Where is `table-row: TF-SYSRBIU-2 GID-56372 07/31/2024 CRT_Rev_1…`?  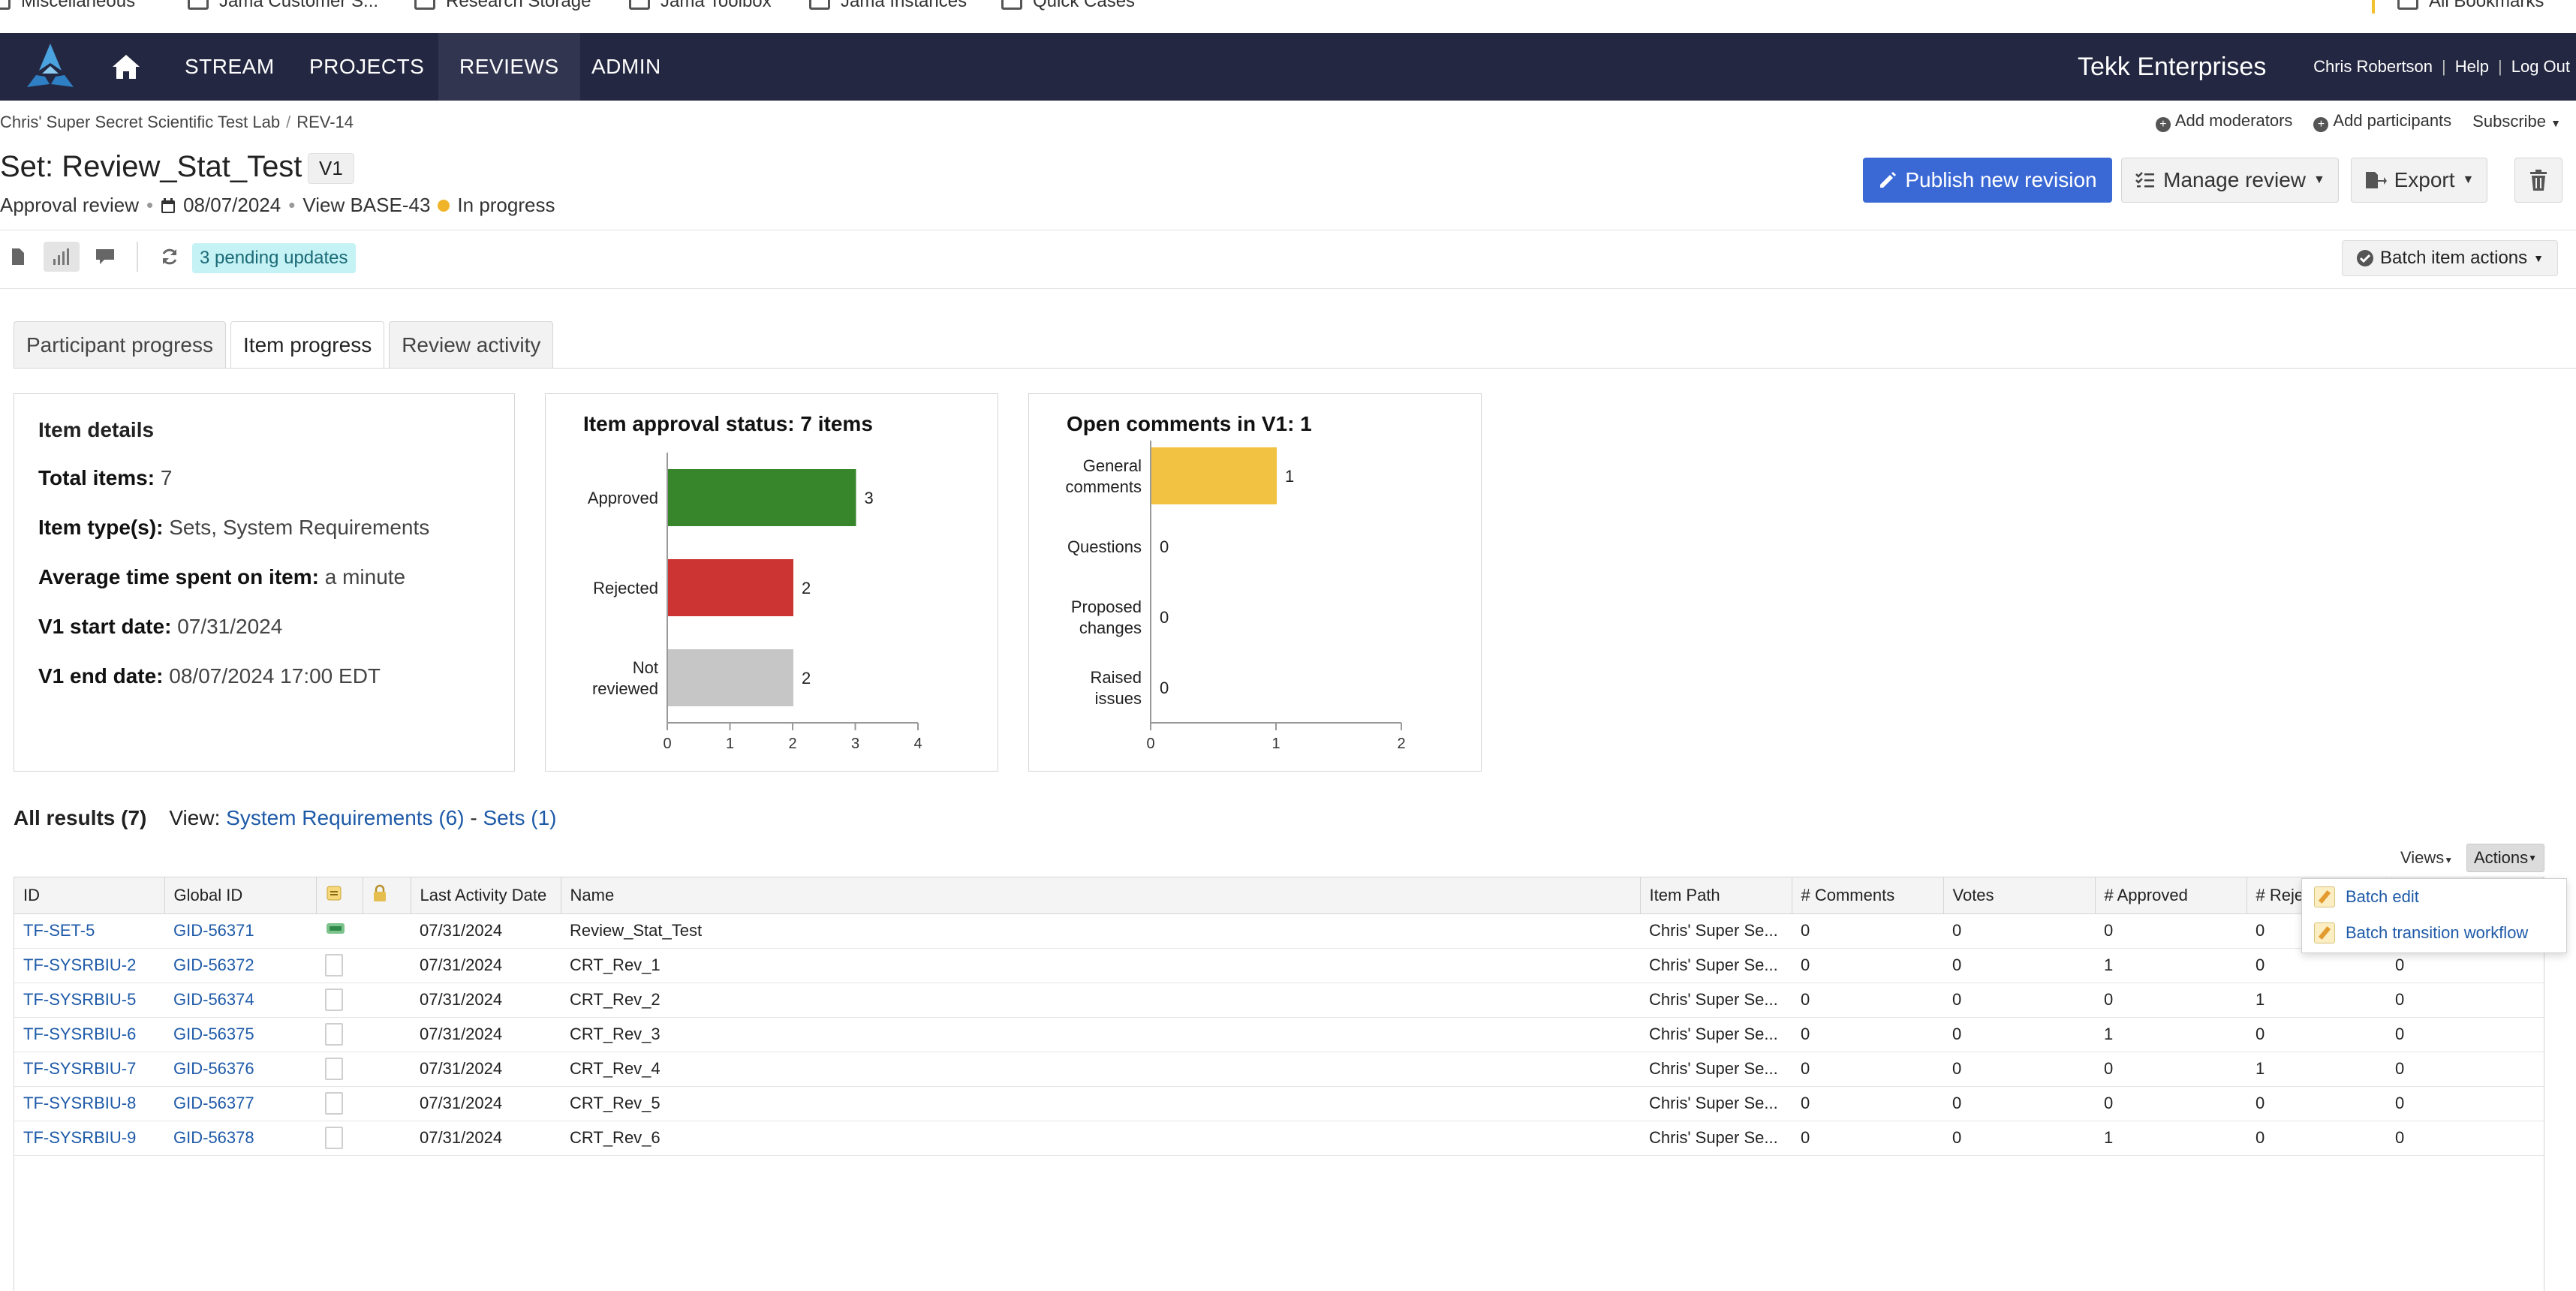
table-row: TF-SYSRBIU-2 GID-56372 07/31/2024 CRT_Rev_1… is located at coordinates (1279, 965).